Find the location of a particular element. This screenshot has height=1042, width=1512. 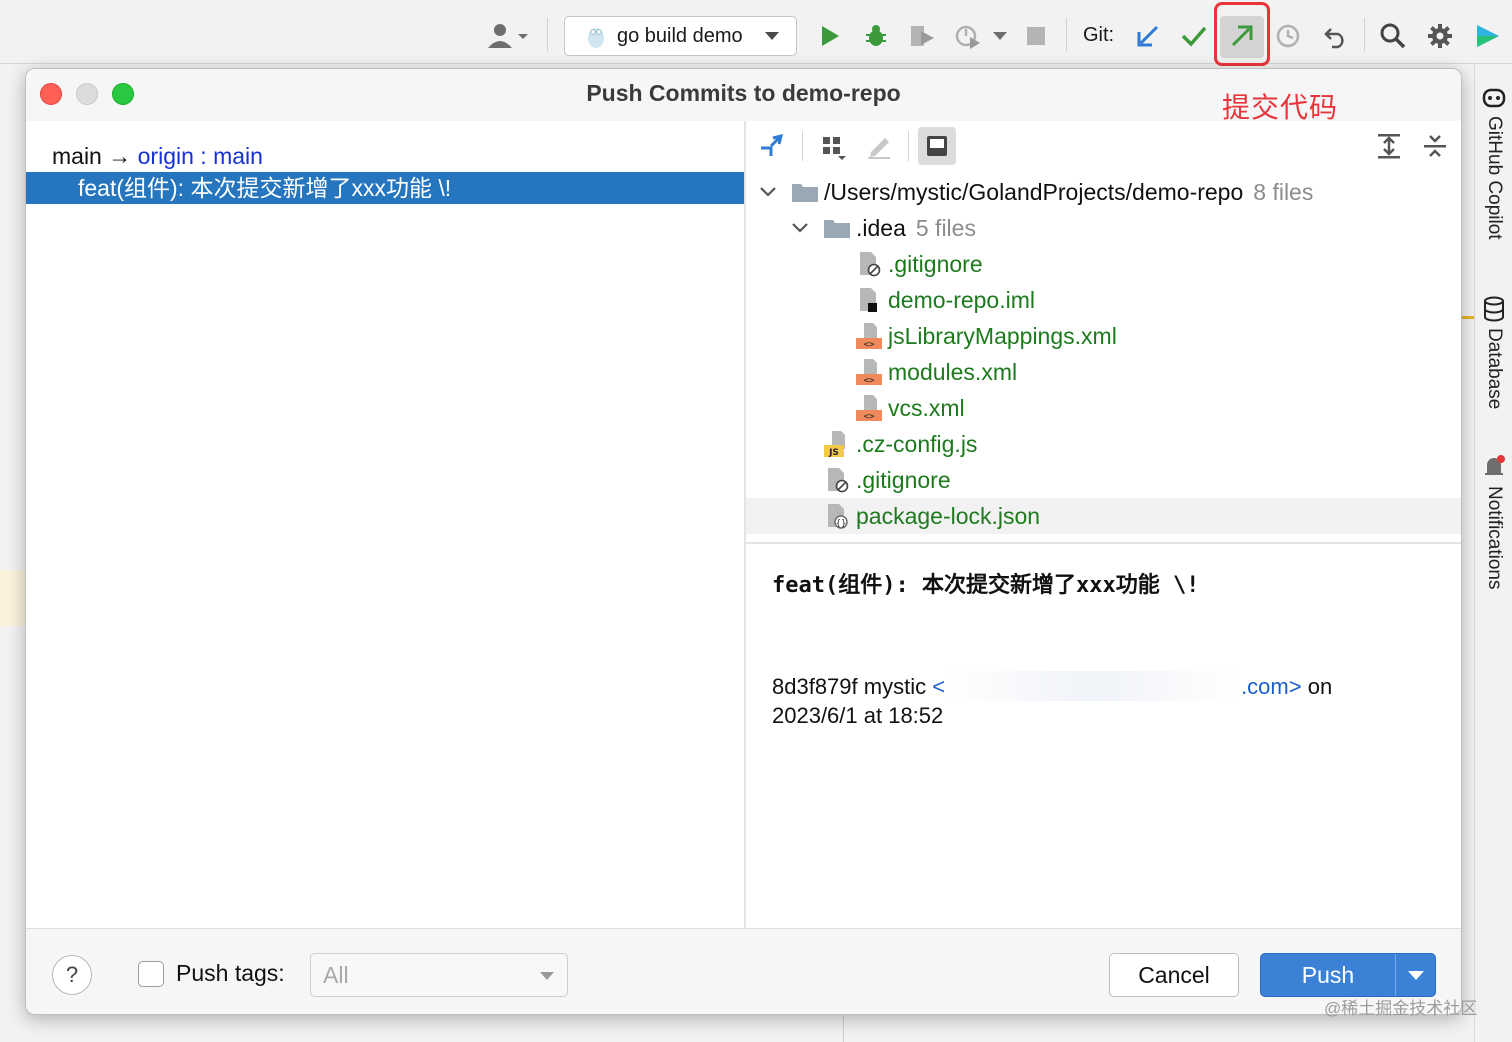

profile-icon is located at coordinates (968, 36).